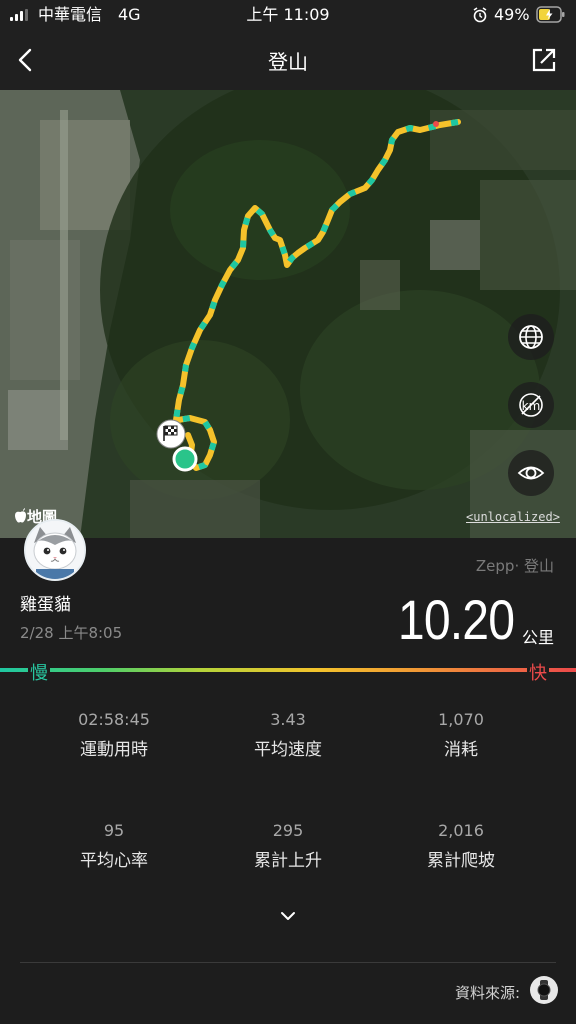  What do you see at coordinates (456, 619) in the screenshot?
I see `distance-value: 10.20` at bounding box center [456, 619].